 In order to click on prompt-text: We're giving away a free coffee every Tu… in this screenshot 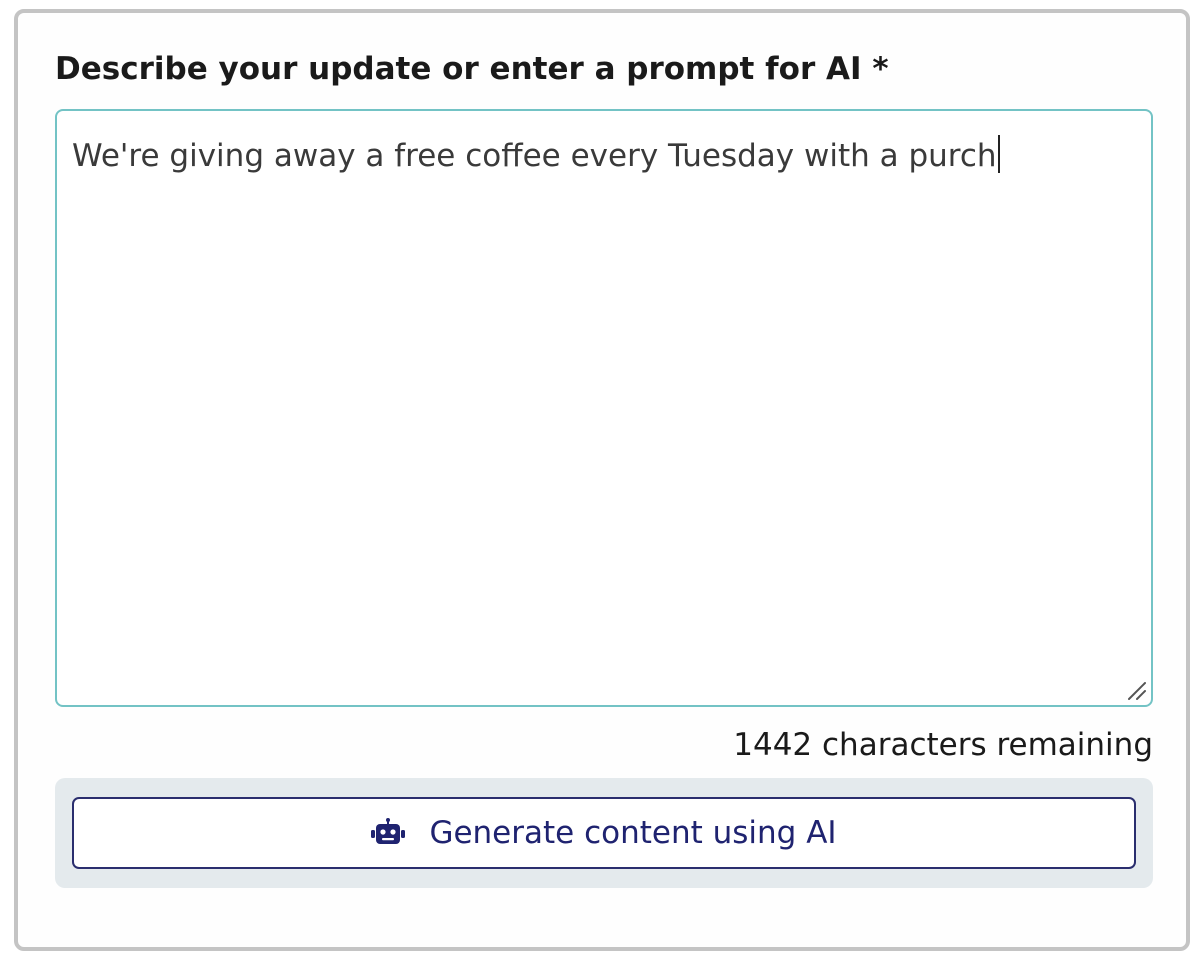, I will do `click(534, 156)`.